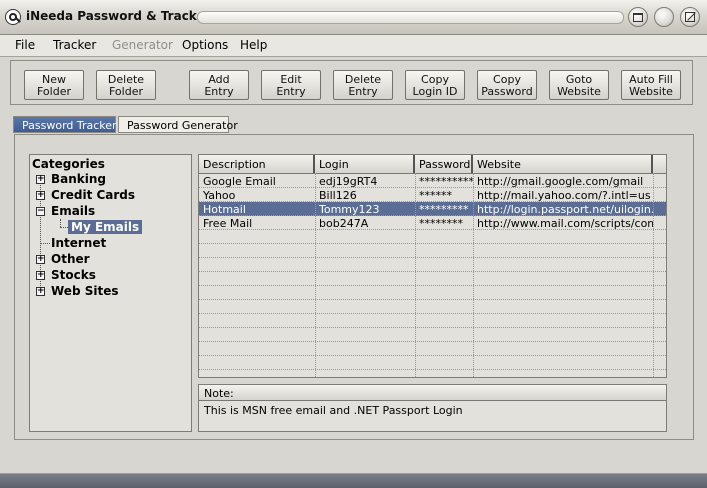  What do you see at coordinates (444, 164) in the screenshot?
I see `column-header-password: Password` at bounding box center [444, 164].